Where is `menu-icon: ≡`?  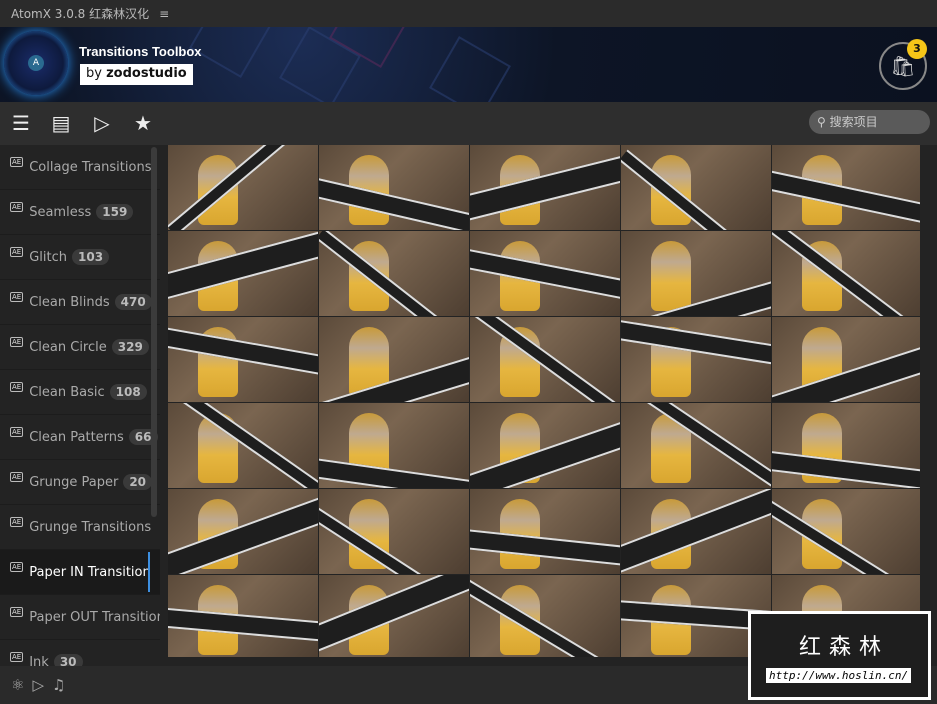 menu-icon: ≡ is located at coordinates (164, 14).